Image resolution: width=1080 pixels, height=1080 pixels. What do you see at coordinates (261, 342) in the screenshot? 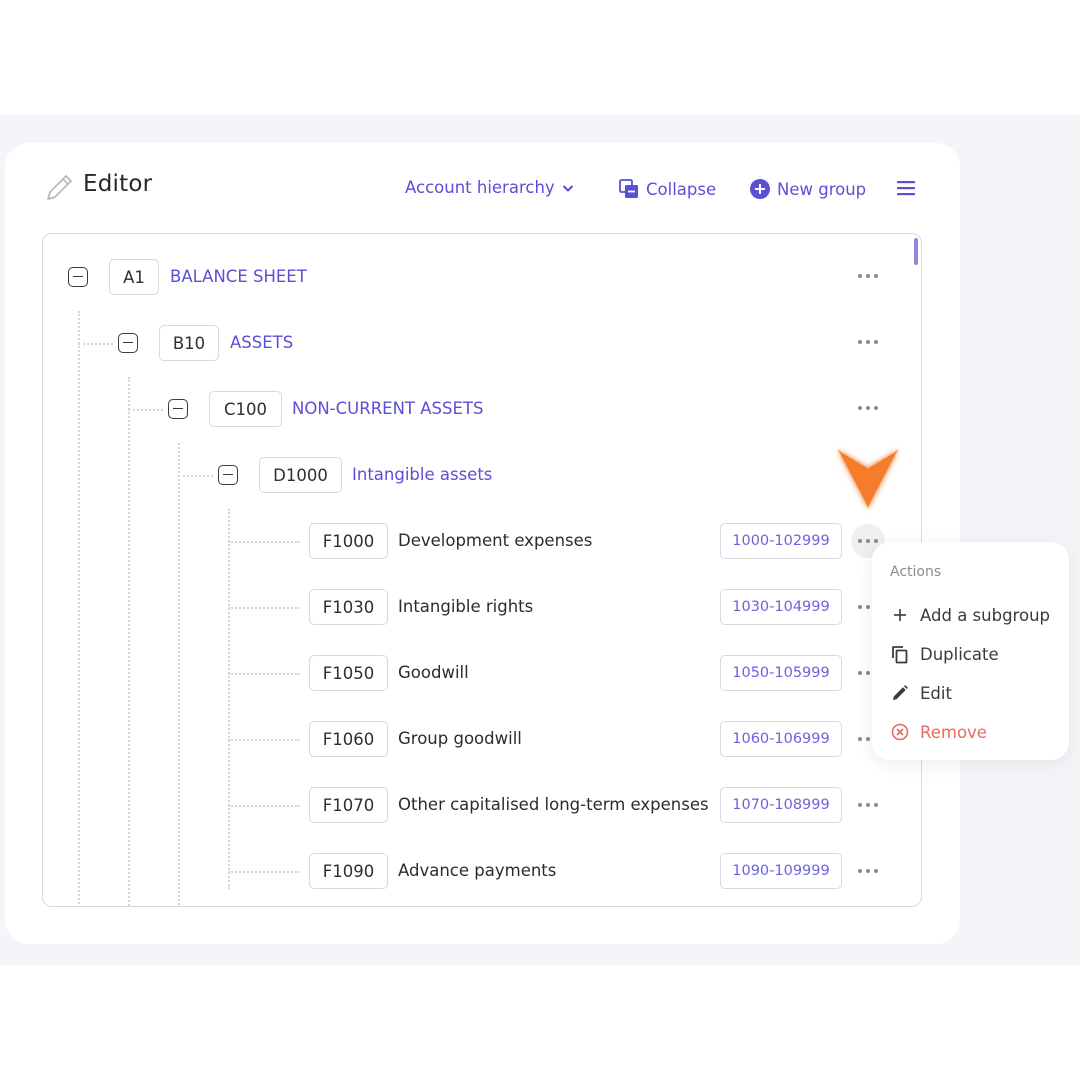
I see `group-label: ASSETS` at bounding box center [261, 342].